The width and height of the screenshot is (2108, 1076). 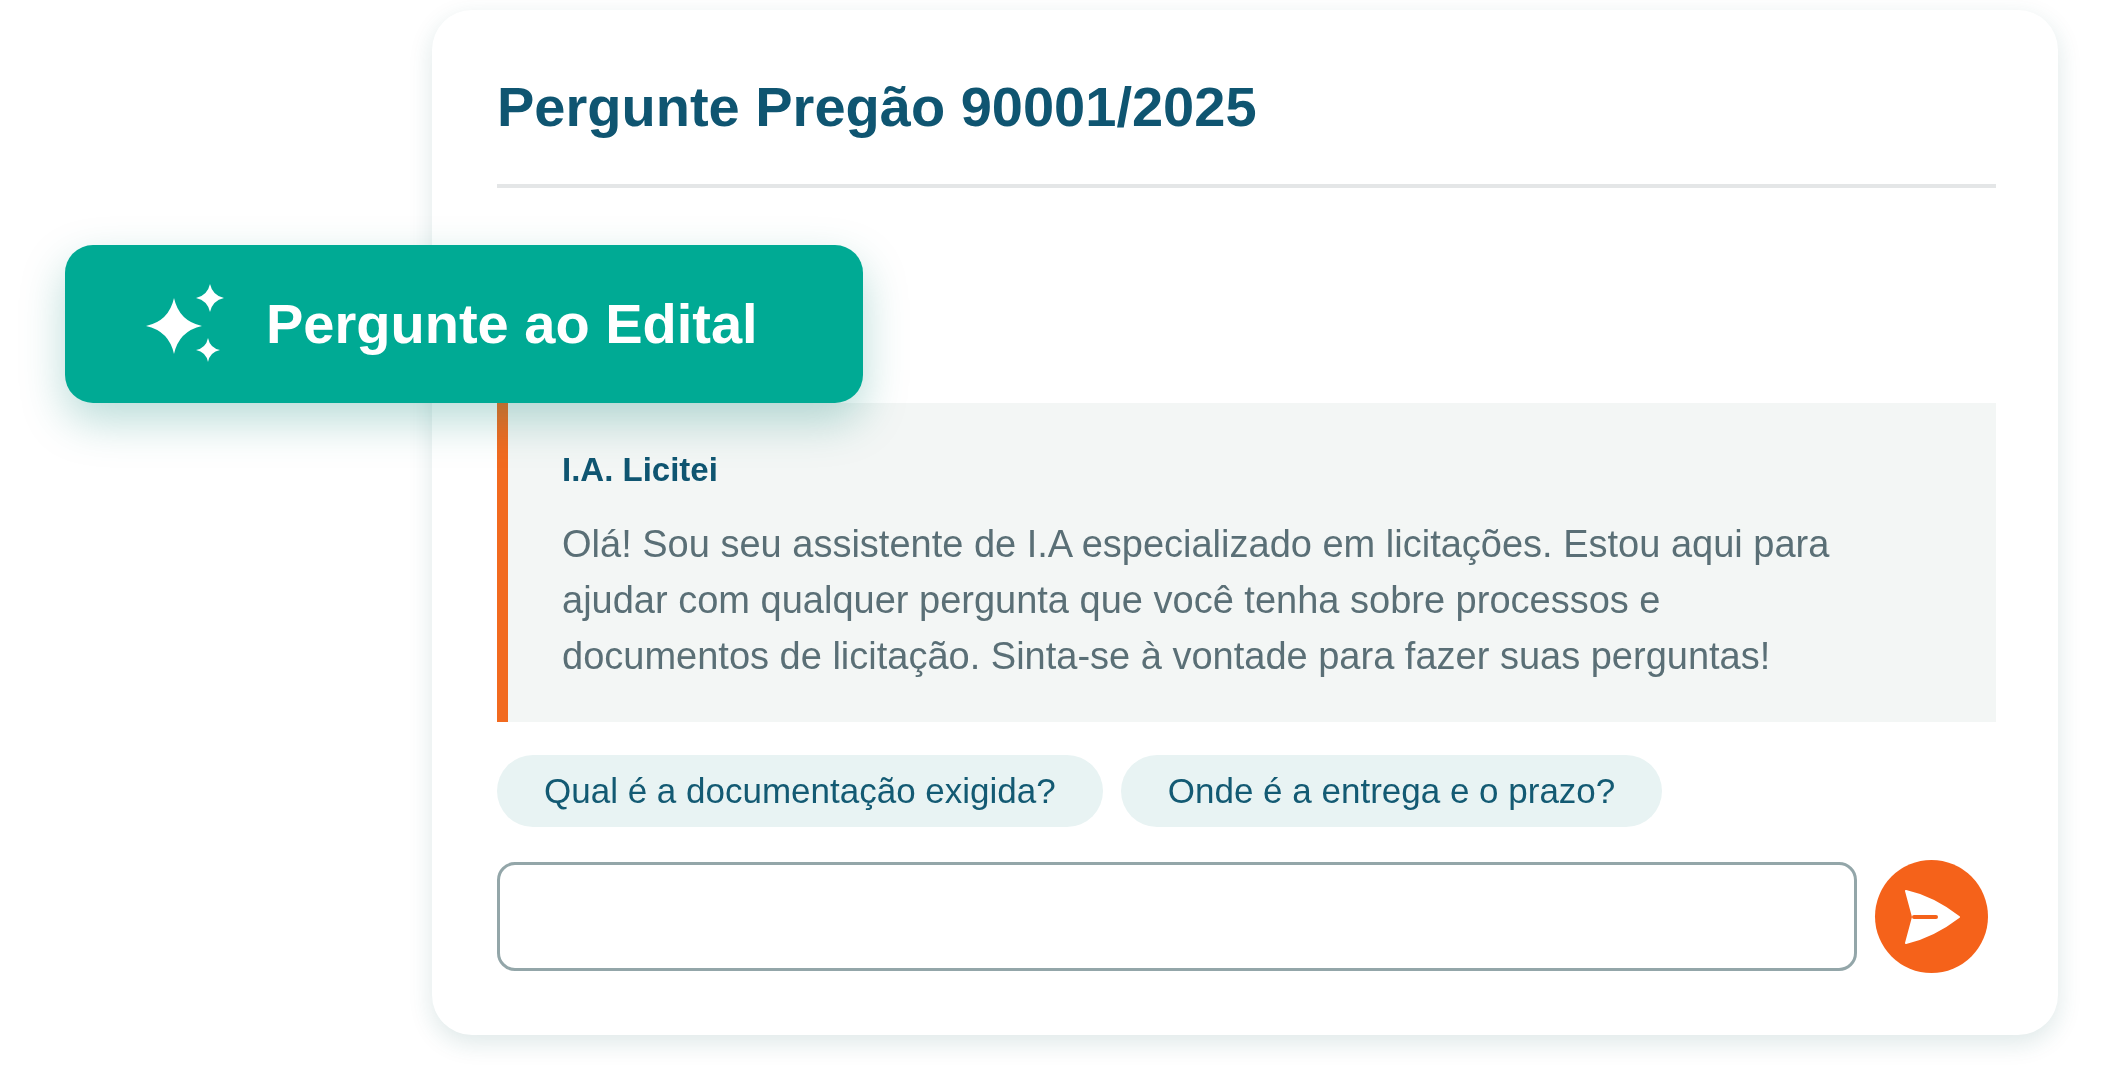 I want to click on card-title: Pergunte Pregão 90001/2025, so click(x=877, y=107).